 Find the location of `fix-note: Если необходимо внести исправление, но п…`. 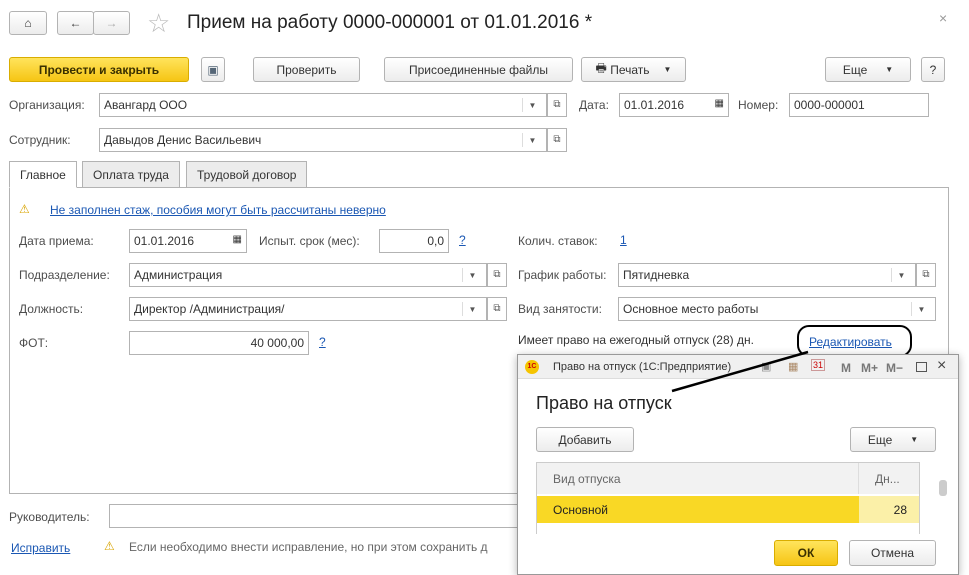

fix-note: Если необходимо внести исправление, но п… is located at coordinates (308, 547).